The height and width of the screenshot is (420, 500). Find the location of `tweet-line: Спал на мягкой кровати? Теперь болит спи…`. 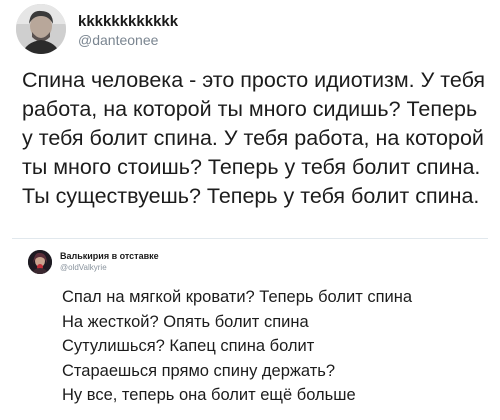

tweet-line: Спал на мягкой кровати? Теперь болит спи… is located at coordinates (237, 297).